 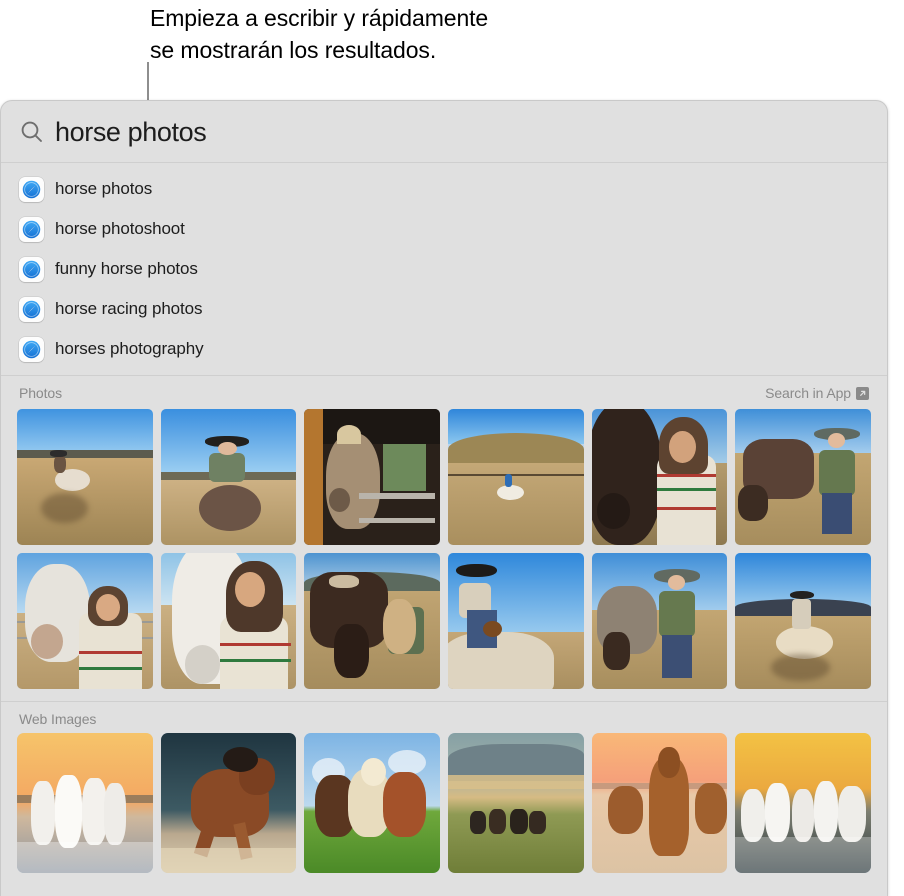 What do you see at coordinates (104, 188) in the screenshot?
I see `suggestion-label: horse photos` at bounding box center [104, 188].